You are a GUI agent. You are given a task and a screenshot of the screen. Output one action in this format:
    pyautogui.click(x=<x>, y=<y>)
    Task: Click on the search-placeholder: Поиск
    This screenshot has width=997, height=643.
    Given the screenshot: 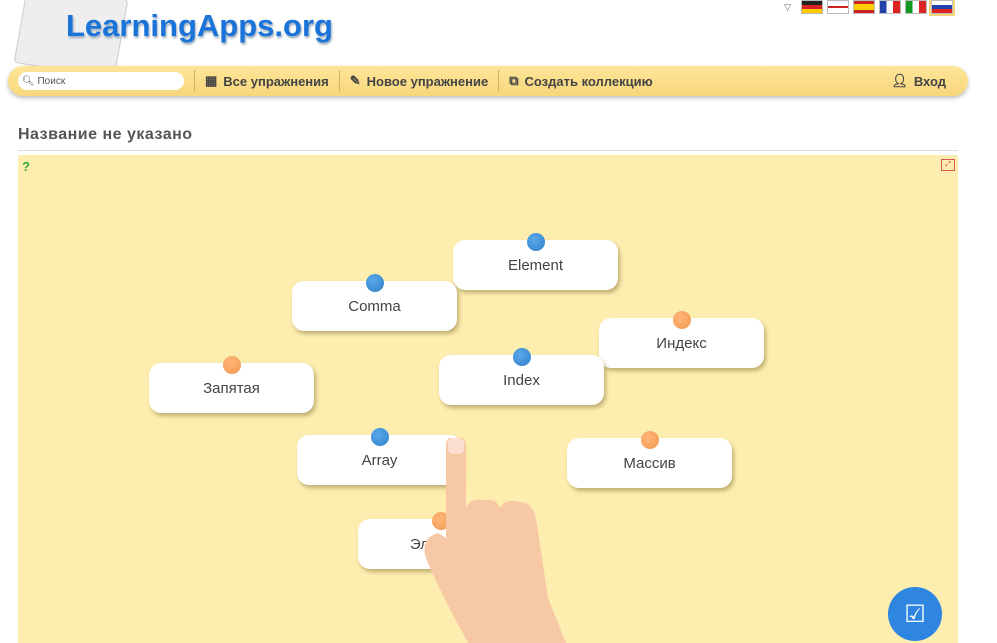 What is the action you would take?
    pyautogui.click(x=51, y=81)
    